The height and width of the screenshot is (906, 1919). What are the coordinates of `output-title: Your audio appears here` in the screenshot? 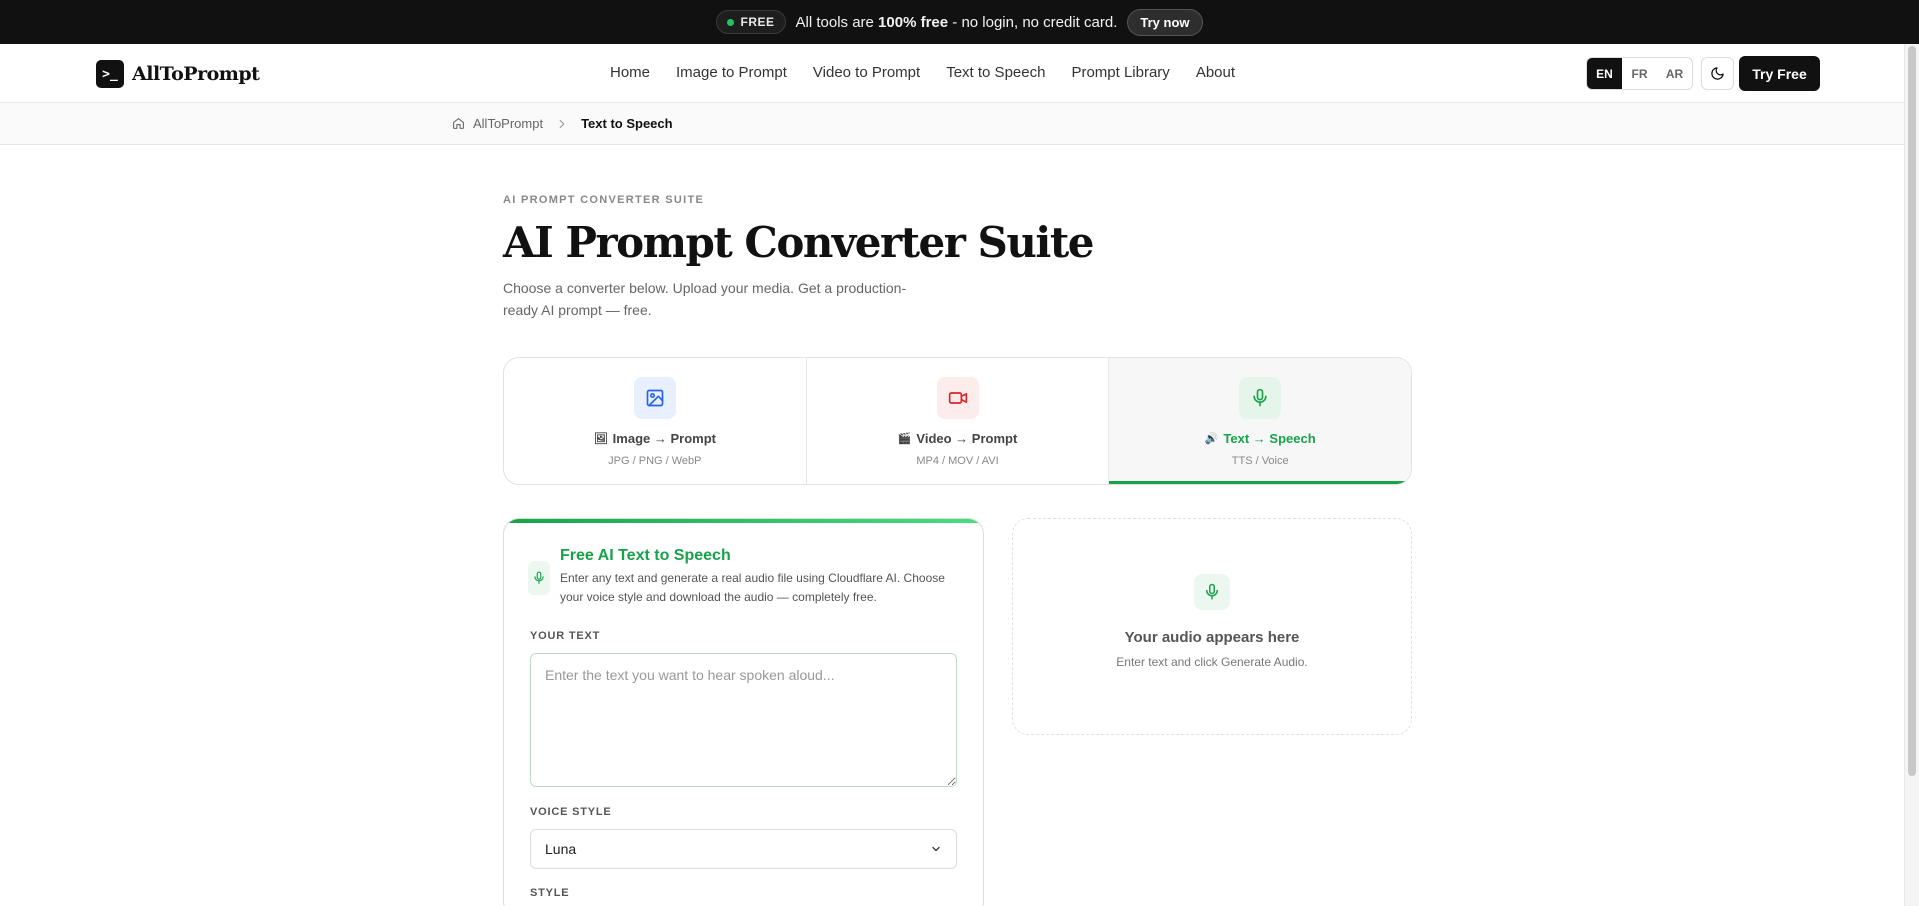 It's located at (1212, 637).